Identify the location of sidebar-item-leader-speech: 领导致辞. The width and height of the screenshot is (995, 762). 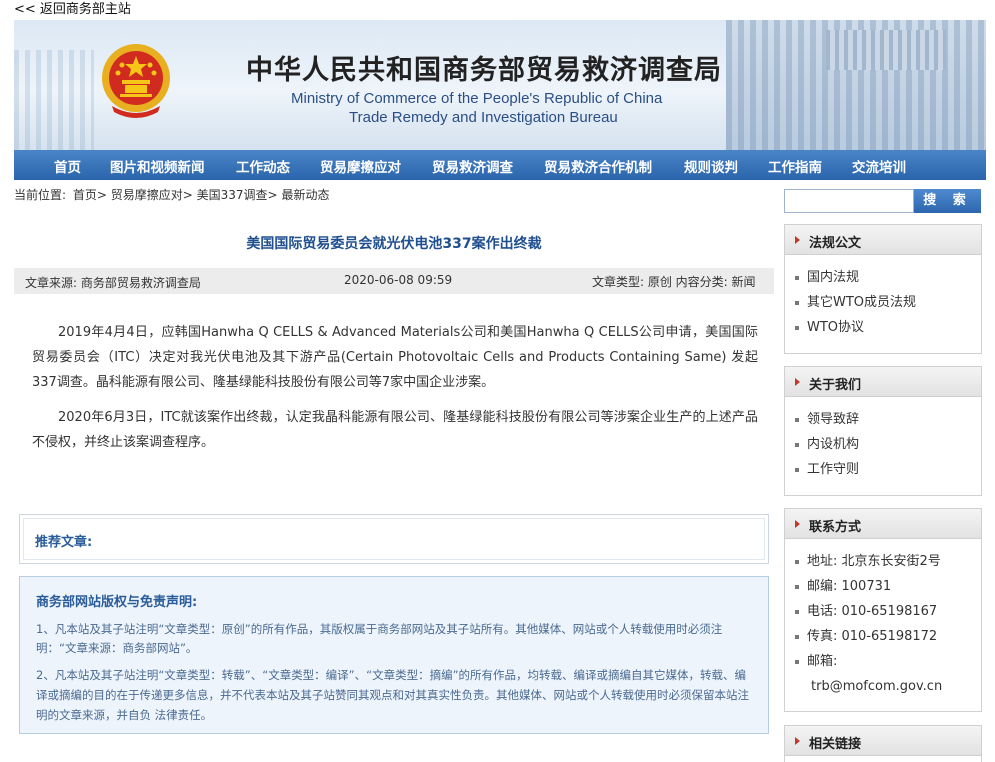
(888, 419).